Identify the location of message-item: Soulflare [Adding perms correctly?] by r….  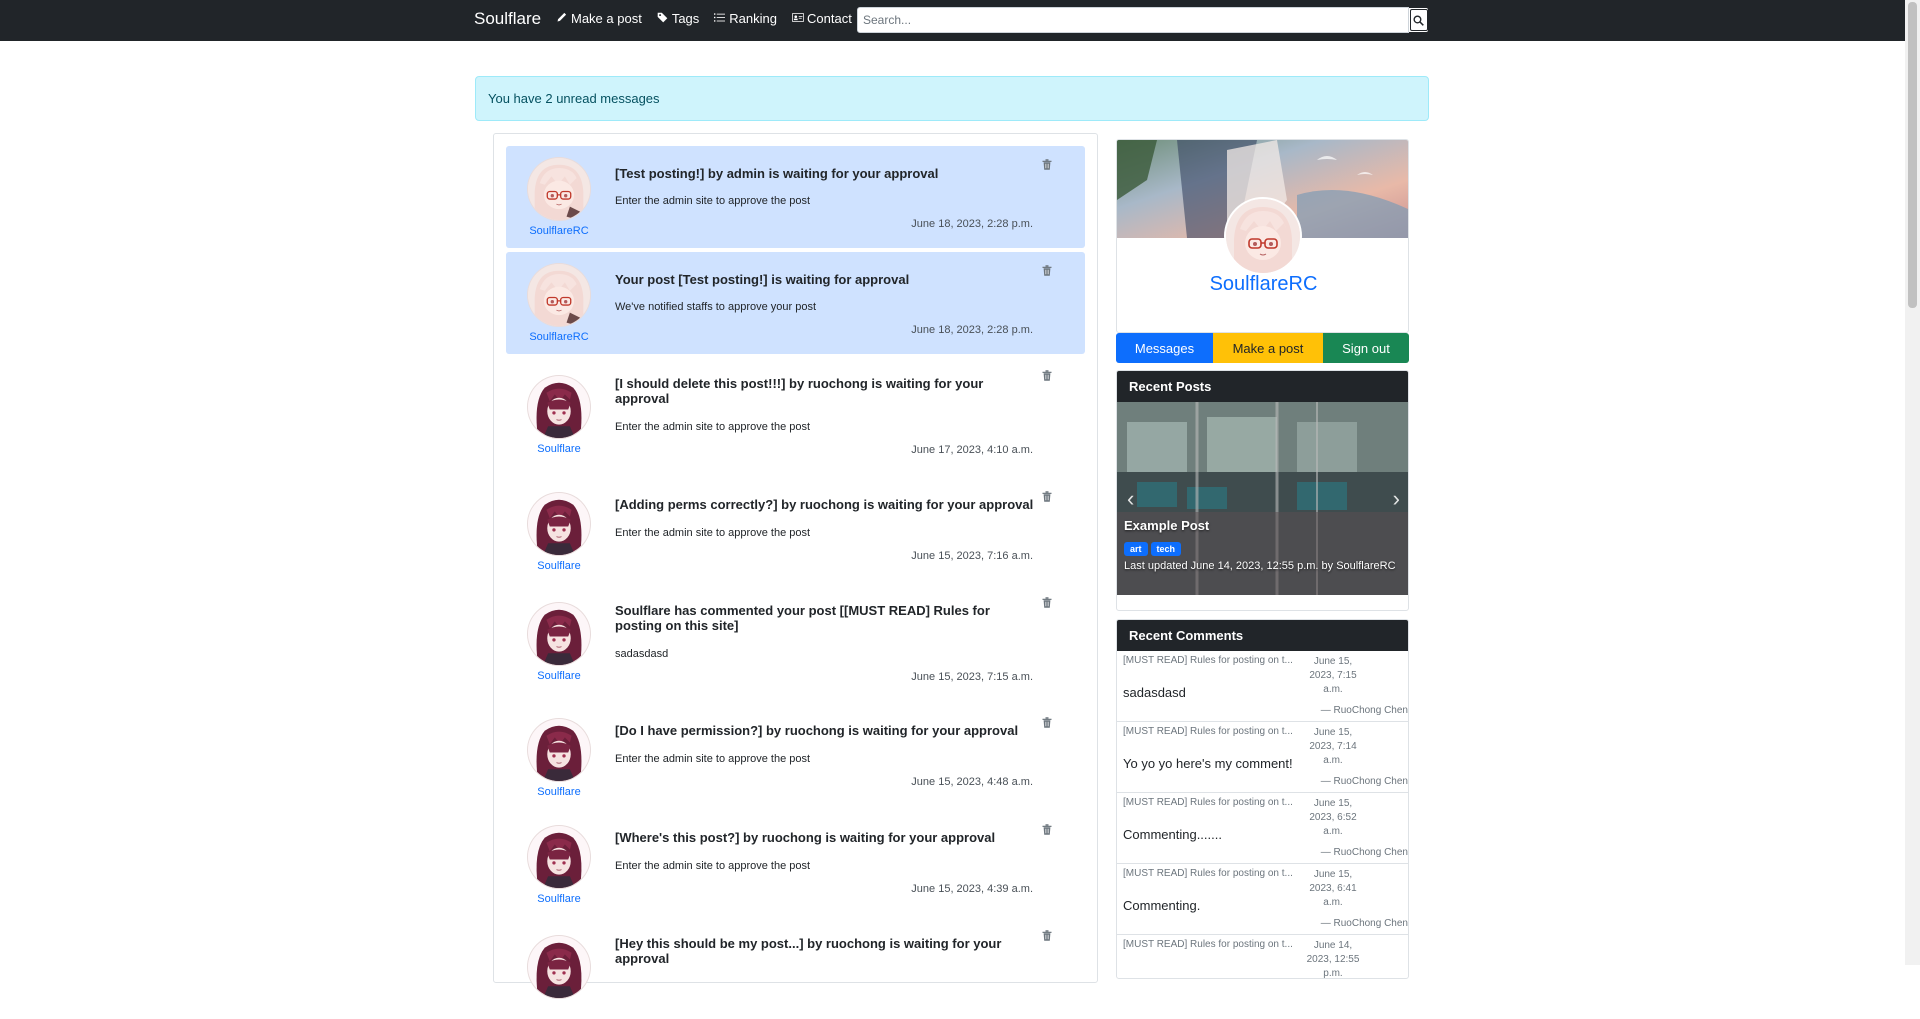
(795, 530).